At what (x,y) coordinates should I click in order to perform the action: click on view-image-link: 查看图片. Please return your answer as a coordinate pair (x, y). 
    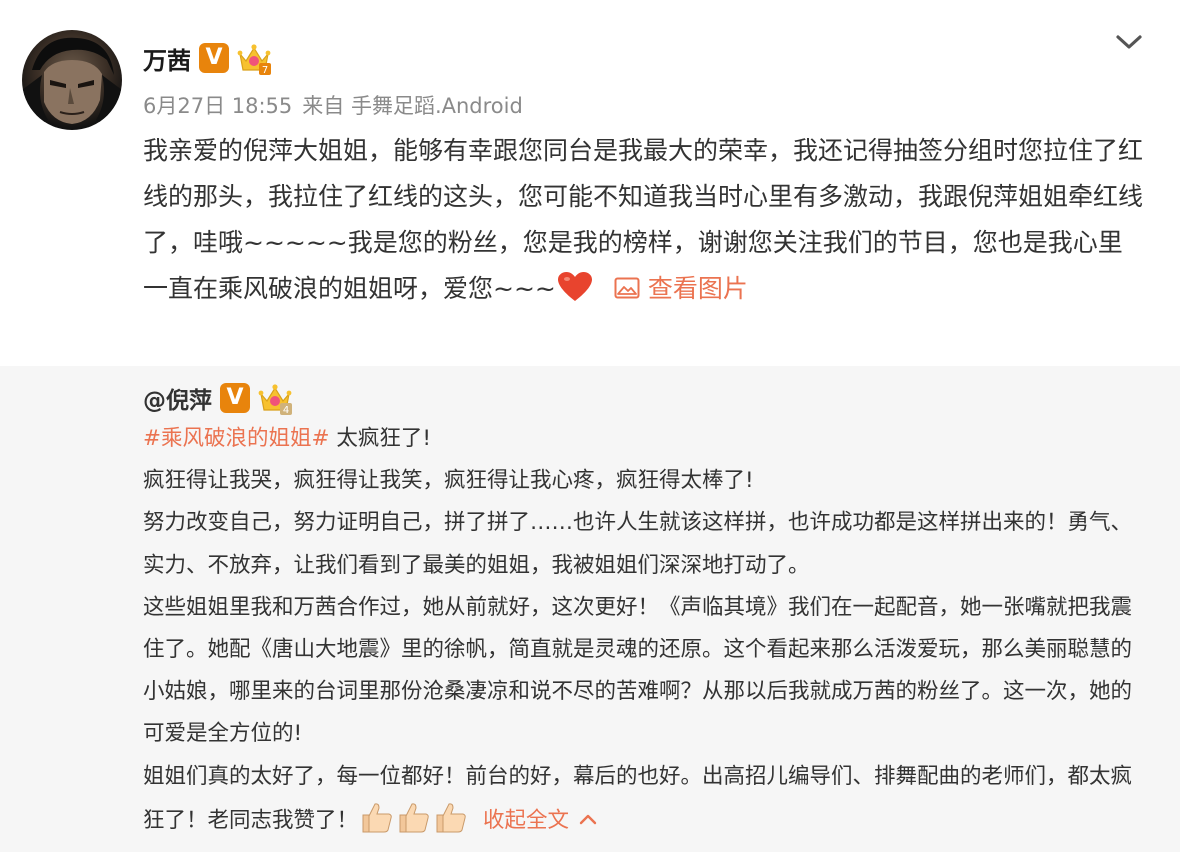
    Looking at the image, I should click on (681, 288).